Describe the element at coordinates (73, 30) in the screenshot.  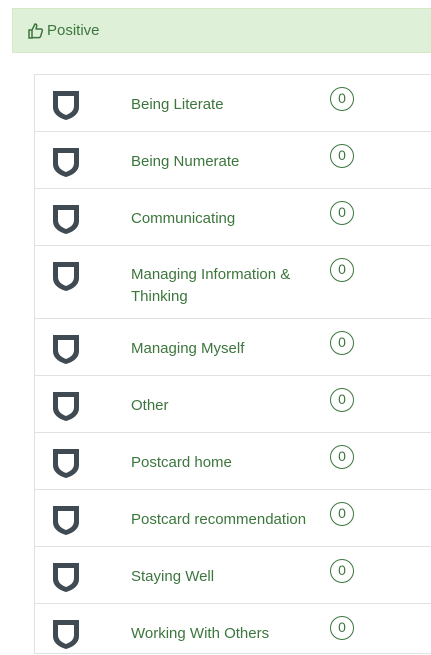
I see `header-title: Positive` at that location.